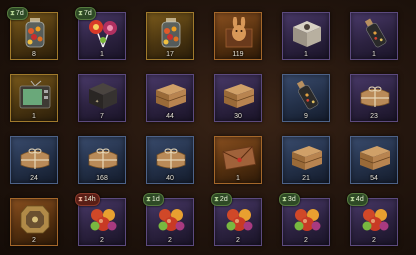 This screenshot has width=416, height=255. I want to click on timer-text: 2d, so click(223, 199).